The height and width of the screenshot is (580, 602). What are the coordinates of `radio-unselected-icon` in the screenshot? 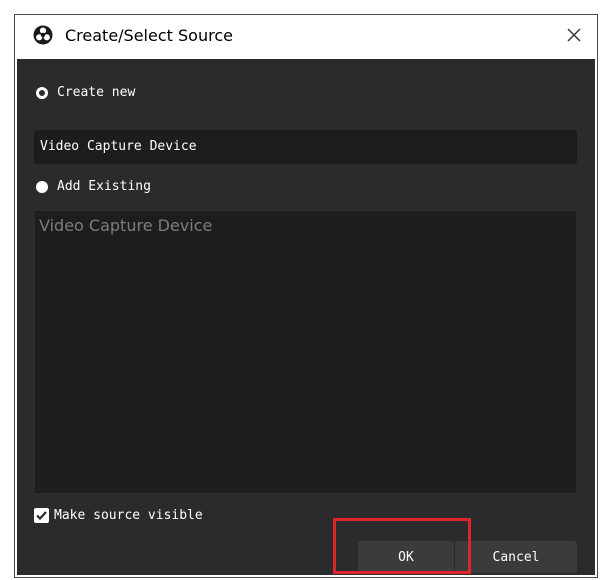 It's located at (42, 186).